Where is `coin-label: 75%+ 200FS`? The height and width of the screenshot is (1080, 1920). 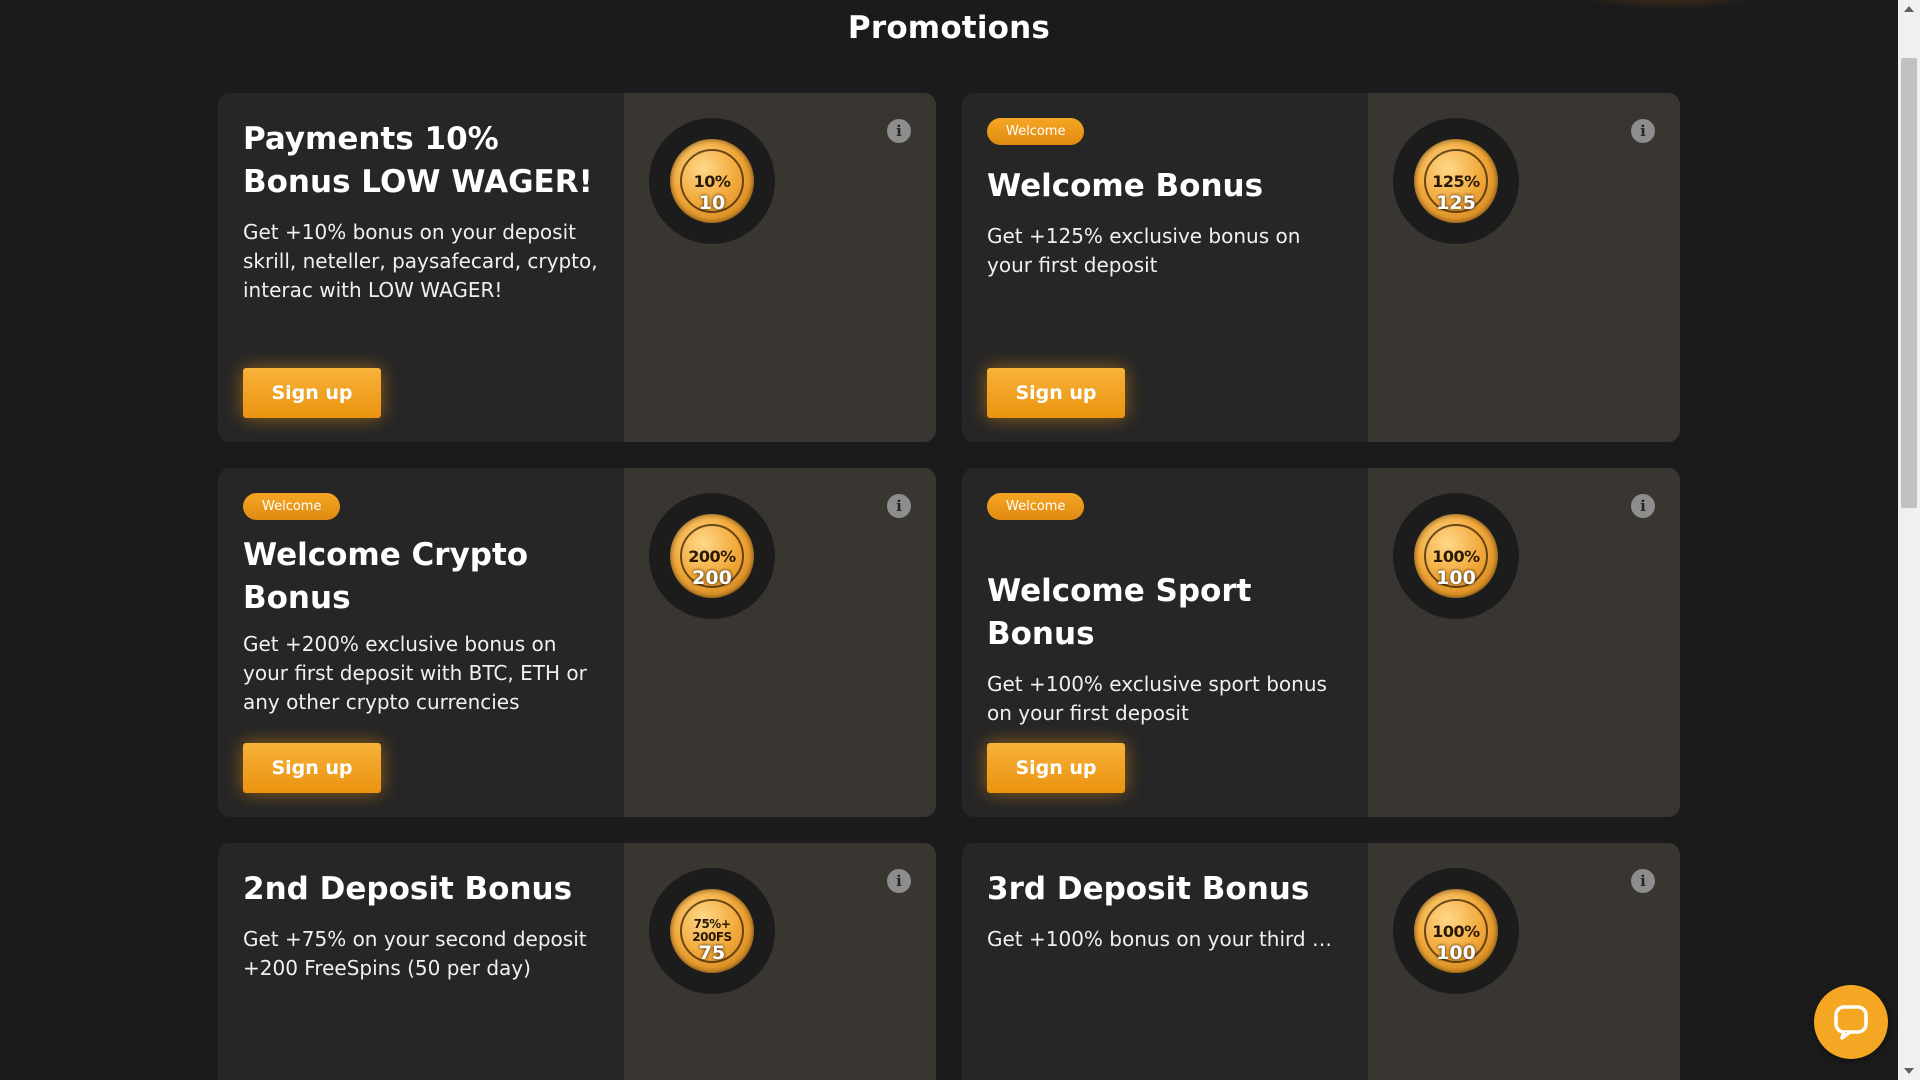
coin-label: 75%+ 200FS is located at coordinates (712, 930).